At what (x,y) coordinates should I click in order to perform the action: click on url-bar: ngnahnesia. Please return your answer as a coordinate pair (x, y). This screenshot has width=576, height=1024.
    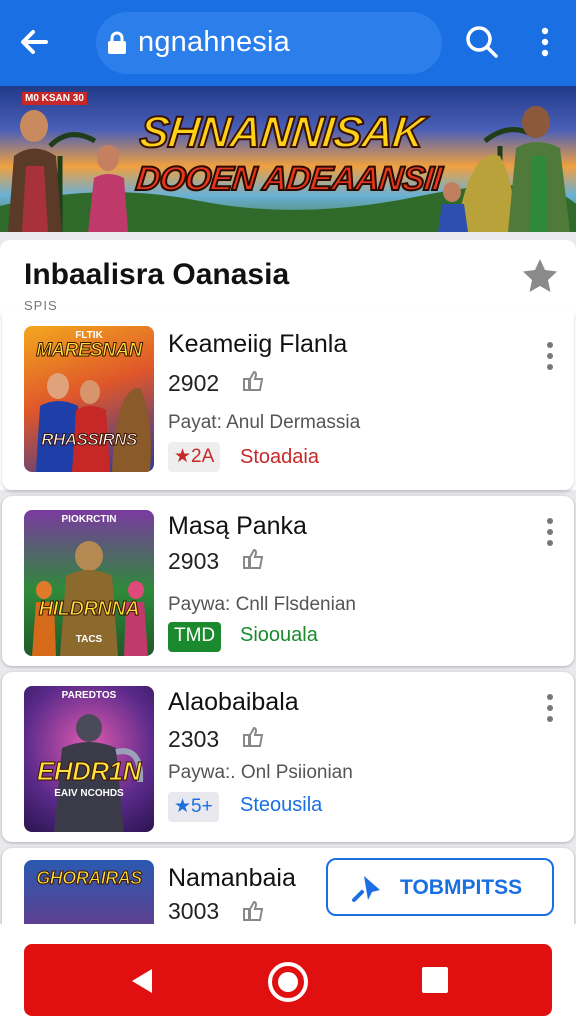
    Looking at the image, I should click on (269, 43).